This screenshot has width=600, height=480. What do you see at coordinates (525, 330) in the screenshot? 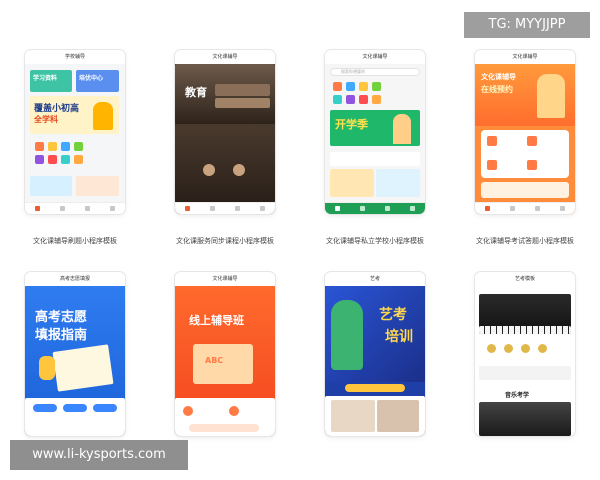
I see `piano-keys` at bounding box center [525, 330].